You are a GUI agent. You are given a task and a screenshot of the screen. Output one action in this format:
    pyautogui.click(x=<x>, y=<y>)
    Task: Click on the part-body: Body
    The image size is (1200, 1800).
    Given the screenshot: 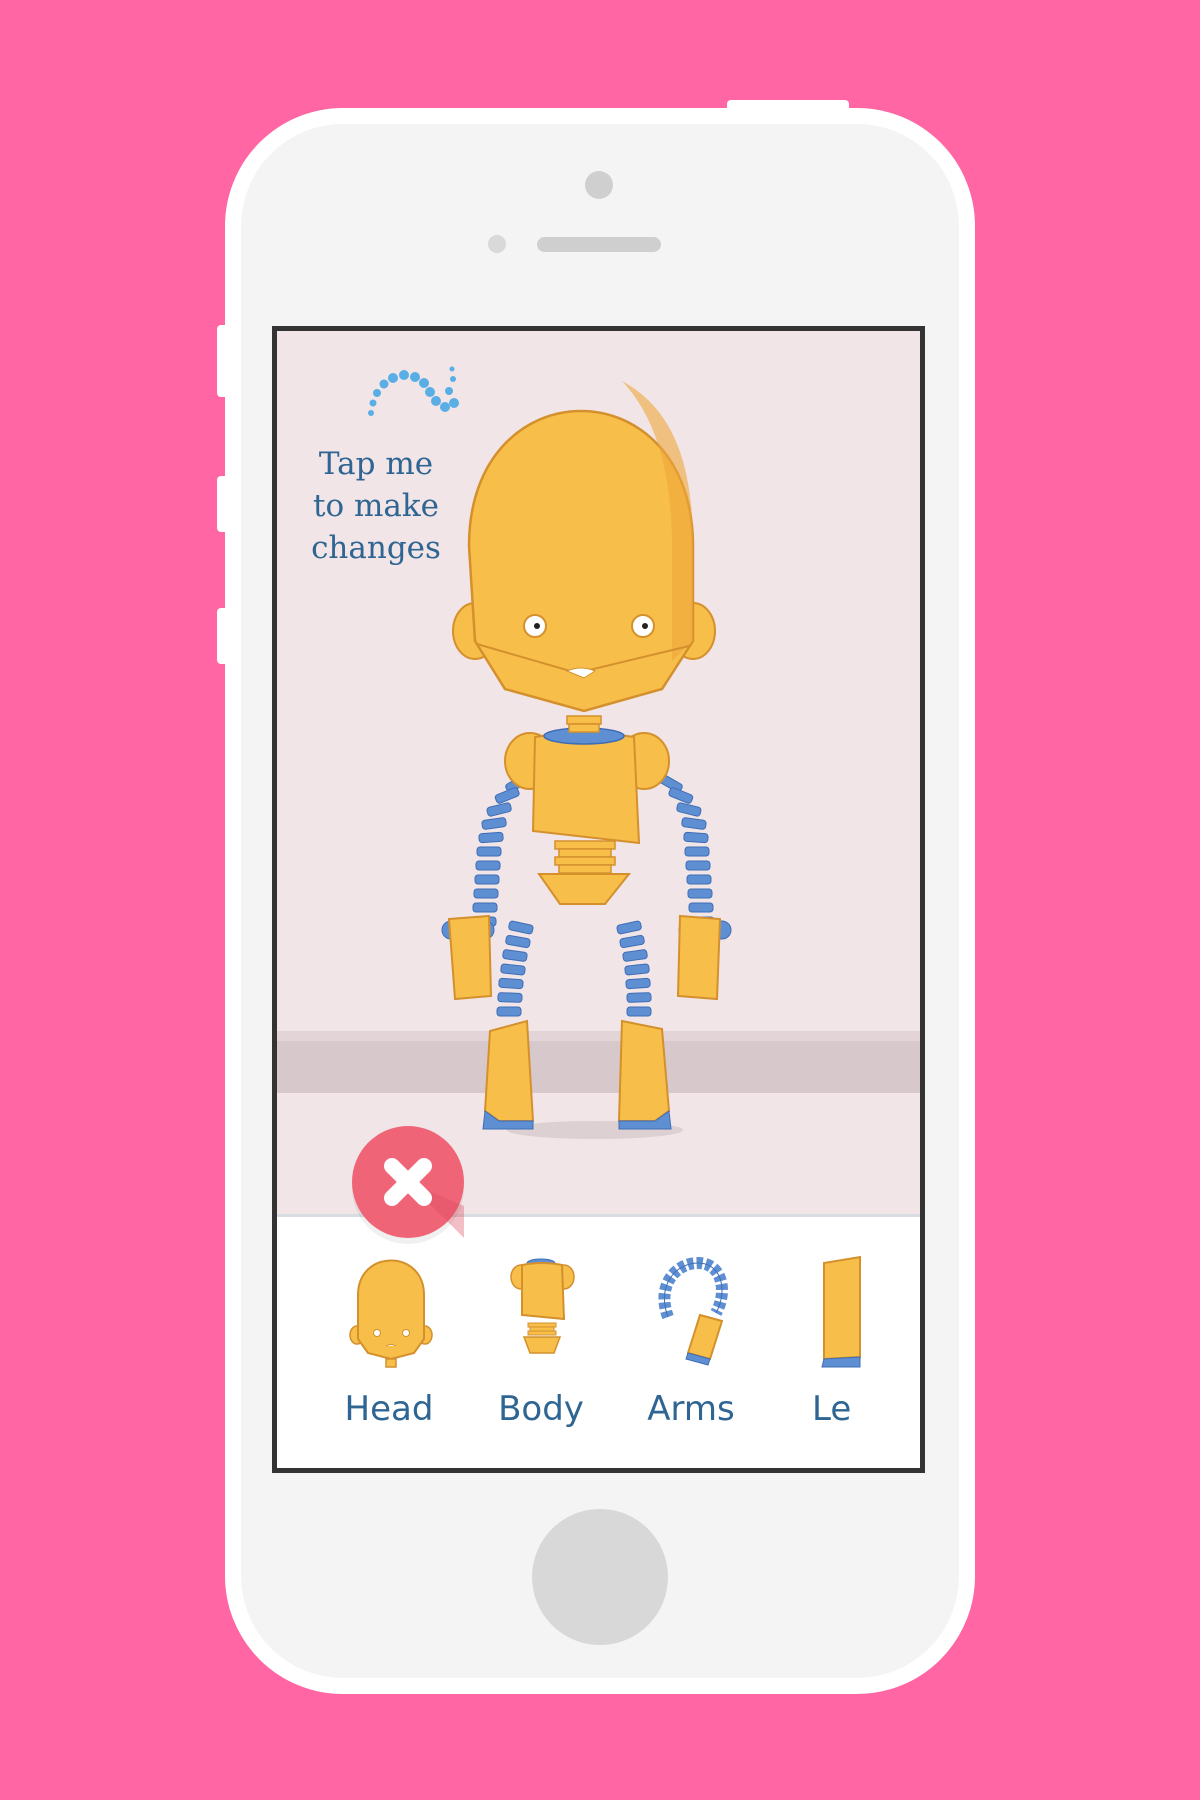 What is the action you would take?
    pyautogui.click(x=541, y=1342)
    